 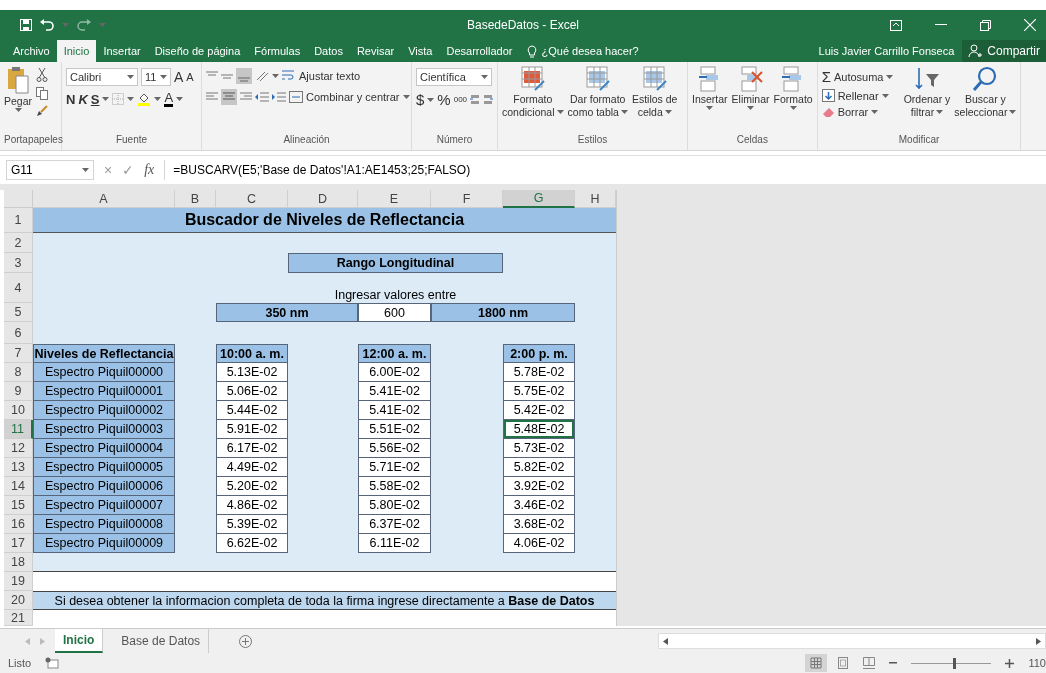 I want to click on ribbon-tab: Vista, so click(x=420, y=51).